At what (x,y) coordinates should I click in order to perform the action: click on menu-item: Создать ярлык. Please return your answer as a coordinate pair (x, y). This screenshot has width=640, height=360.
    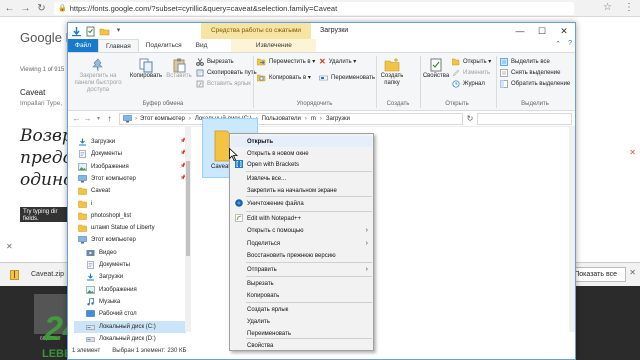
    Looking at the image, I should click on (301, 309).